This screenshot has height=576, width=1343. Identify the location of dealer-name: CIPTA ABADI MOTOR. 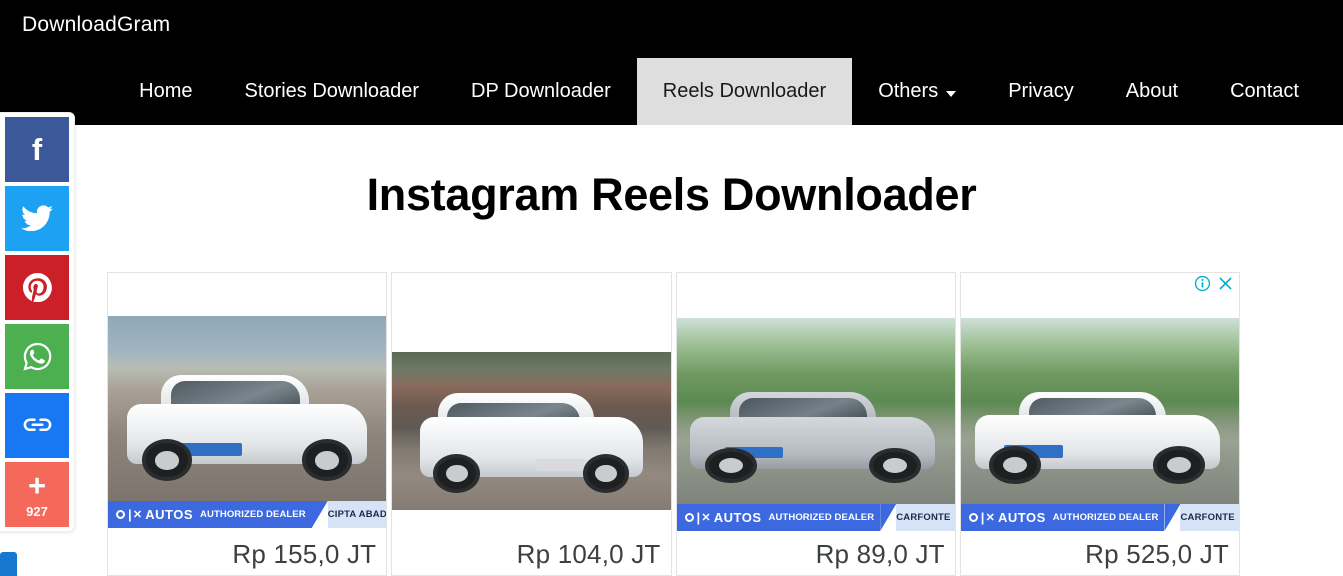
(357, 514).